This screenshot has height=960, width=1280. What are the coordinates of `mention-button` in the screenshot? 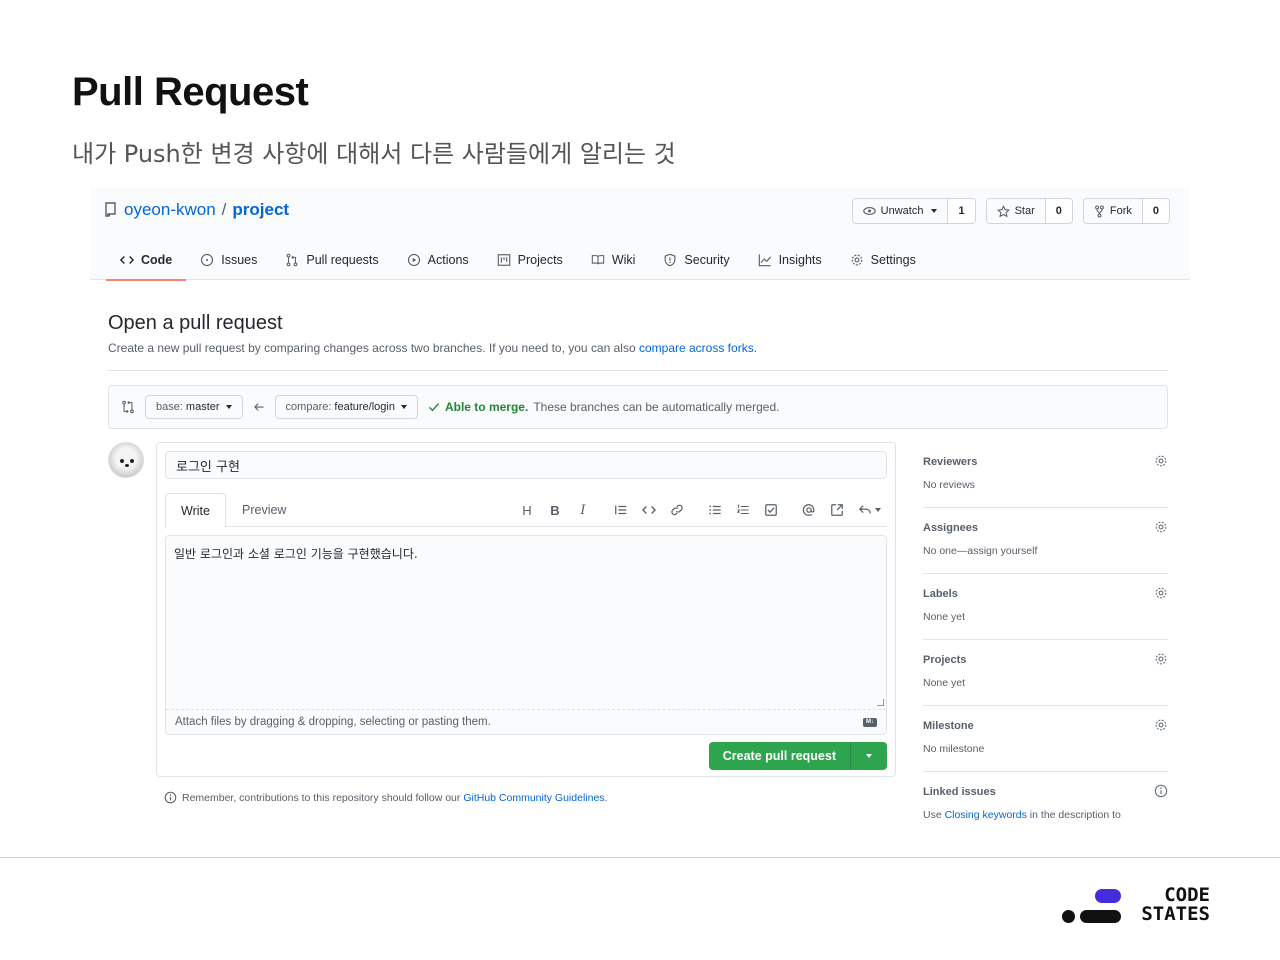 It's located at (809, 510).